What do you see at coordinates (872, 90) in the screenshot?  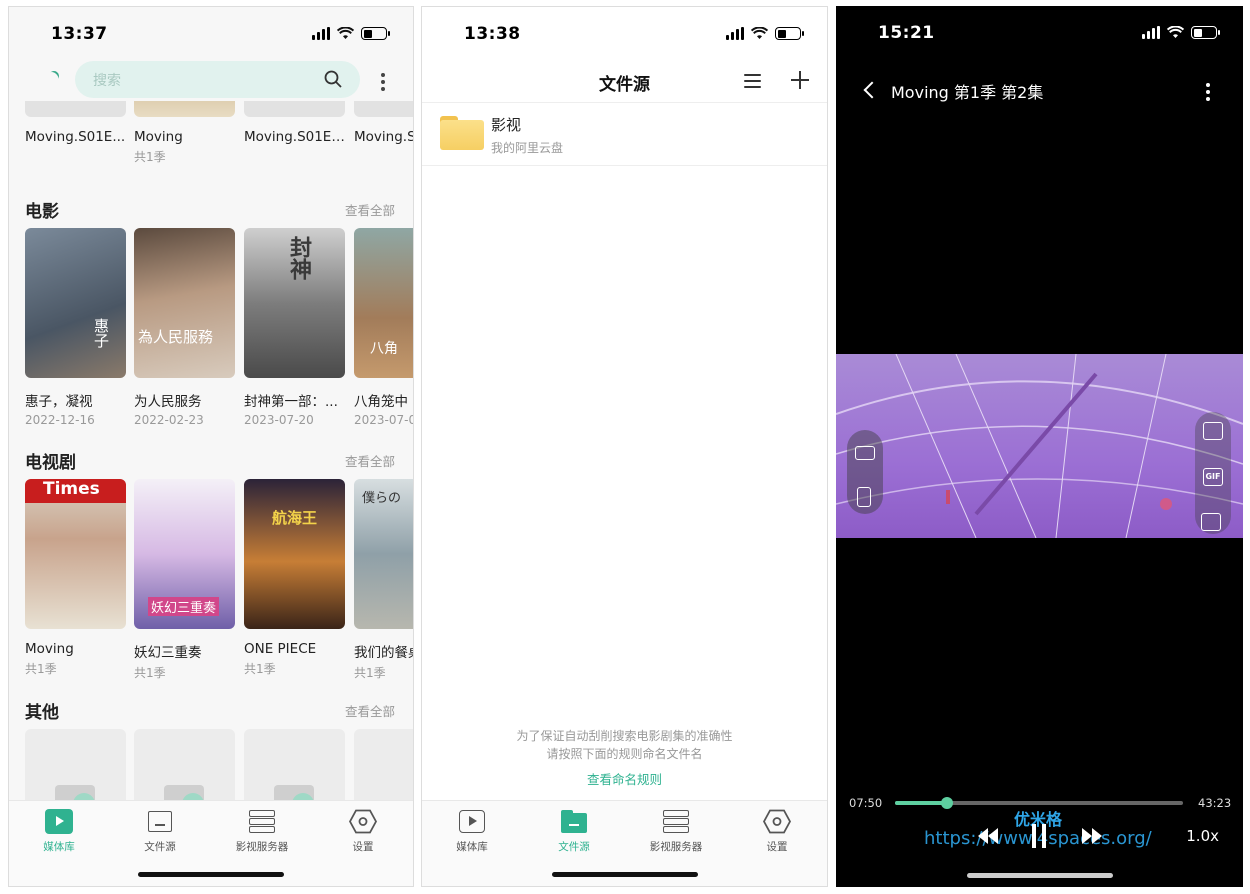 I see `back-icon` at bounding box center [872, 90].